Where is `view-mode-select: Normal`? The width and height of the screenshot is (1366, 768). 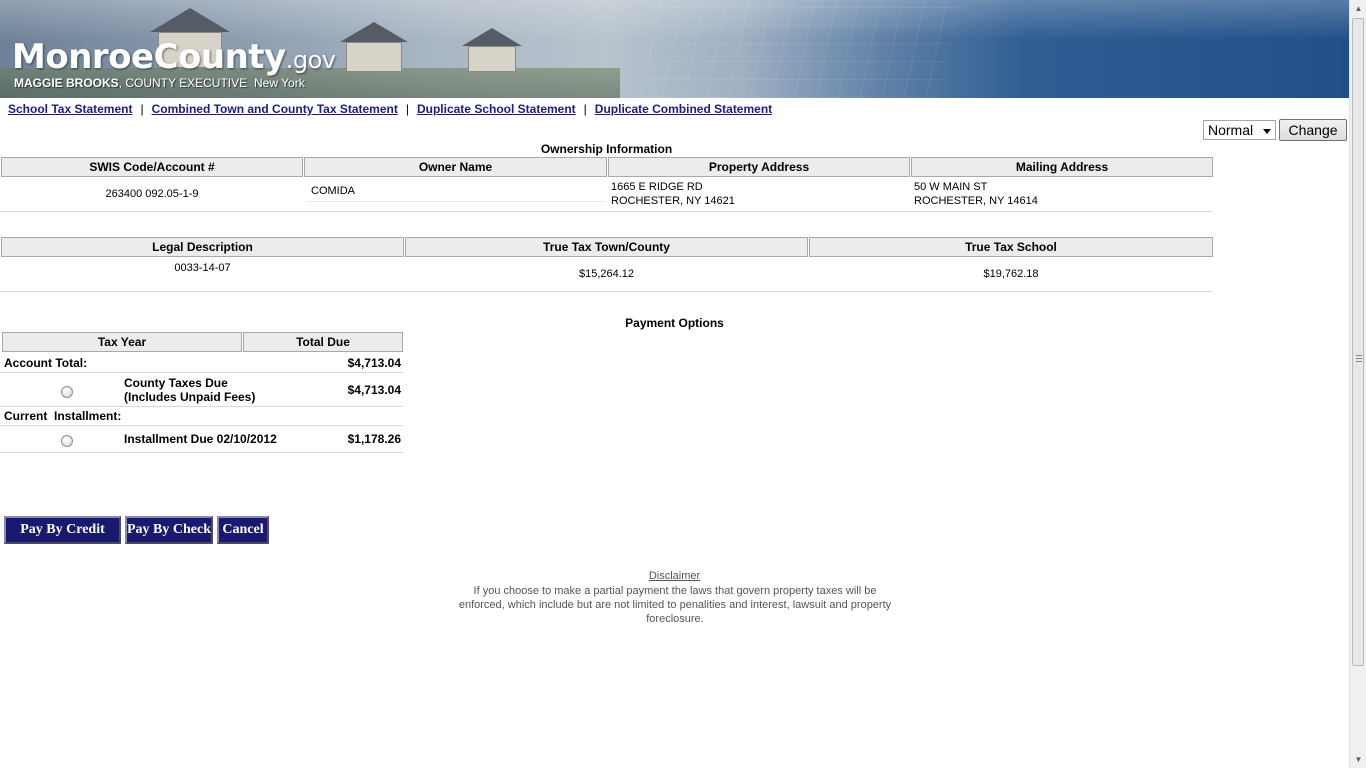
view-mode-select: Normal is located at coordinates (1239, 130).